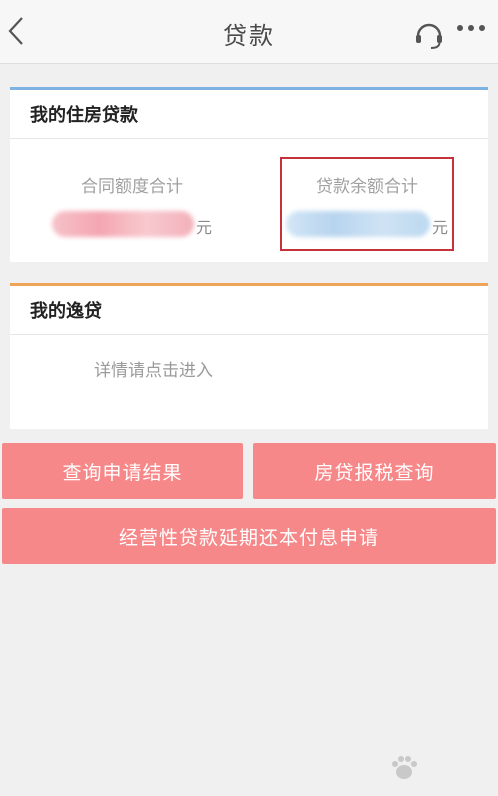 The image size is (498, 796). What do you see at coordinates (249, 32) in the screenshot?
I see `nav-bar: 贷款` at bounding box center [249, 32].